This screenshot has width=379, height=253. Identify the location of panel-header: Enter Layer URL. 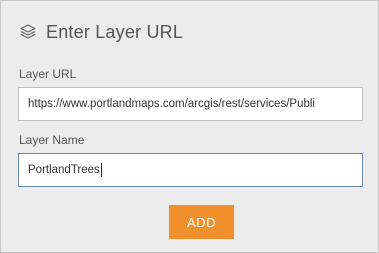
(101, 32).